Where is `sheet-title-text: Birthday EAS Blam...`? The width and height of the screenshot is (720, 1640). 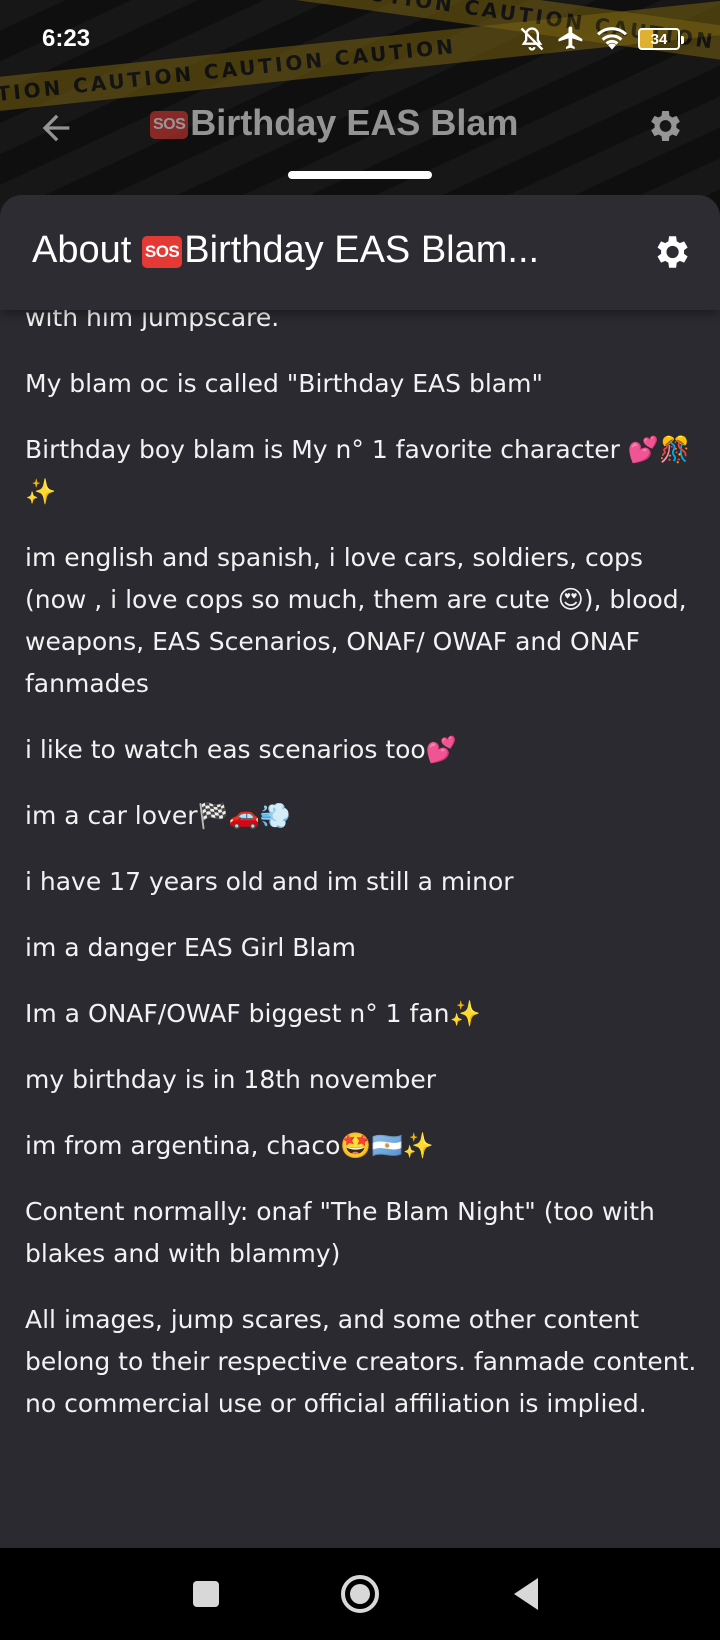 sheet-title-text: Birthday EAS Blam... is located at coordinates (362, 250).